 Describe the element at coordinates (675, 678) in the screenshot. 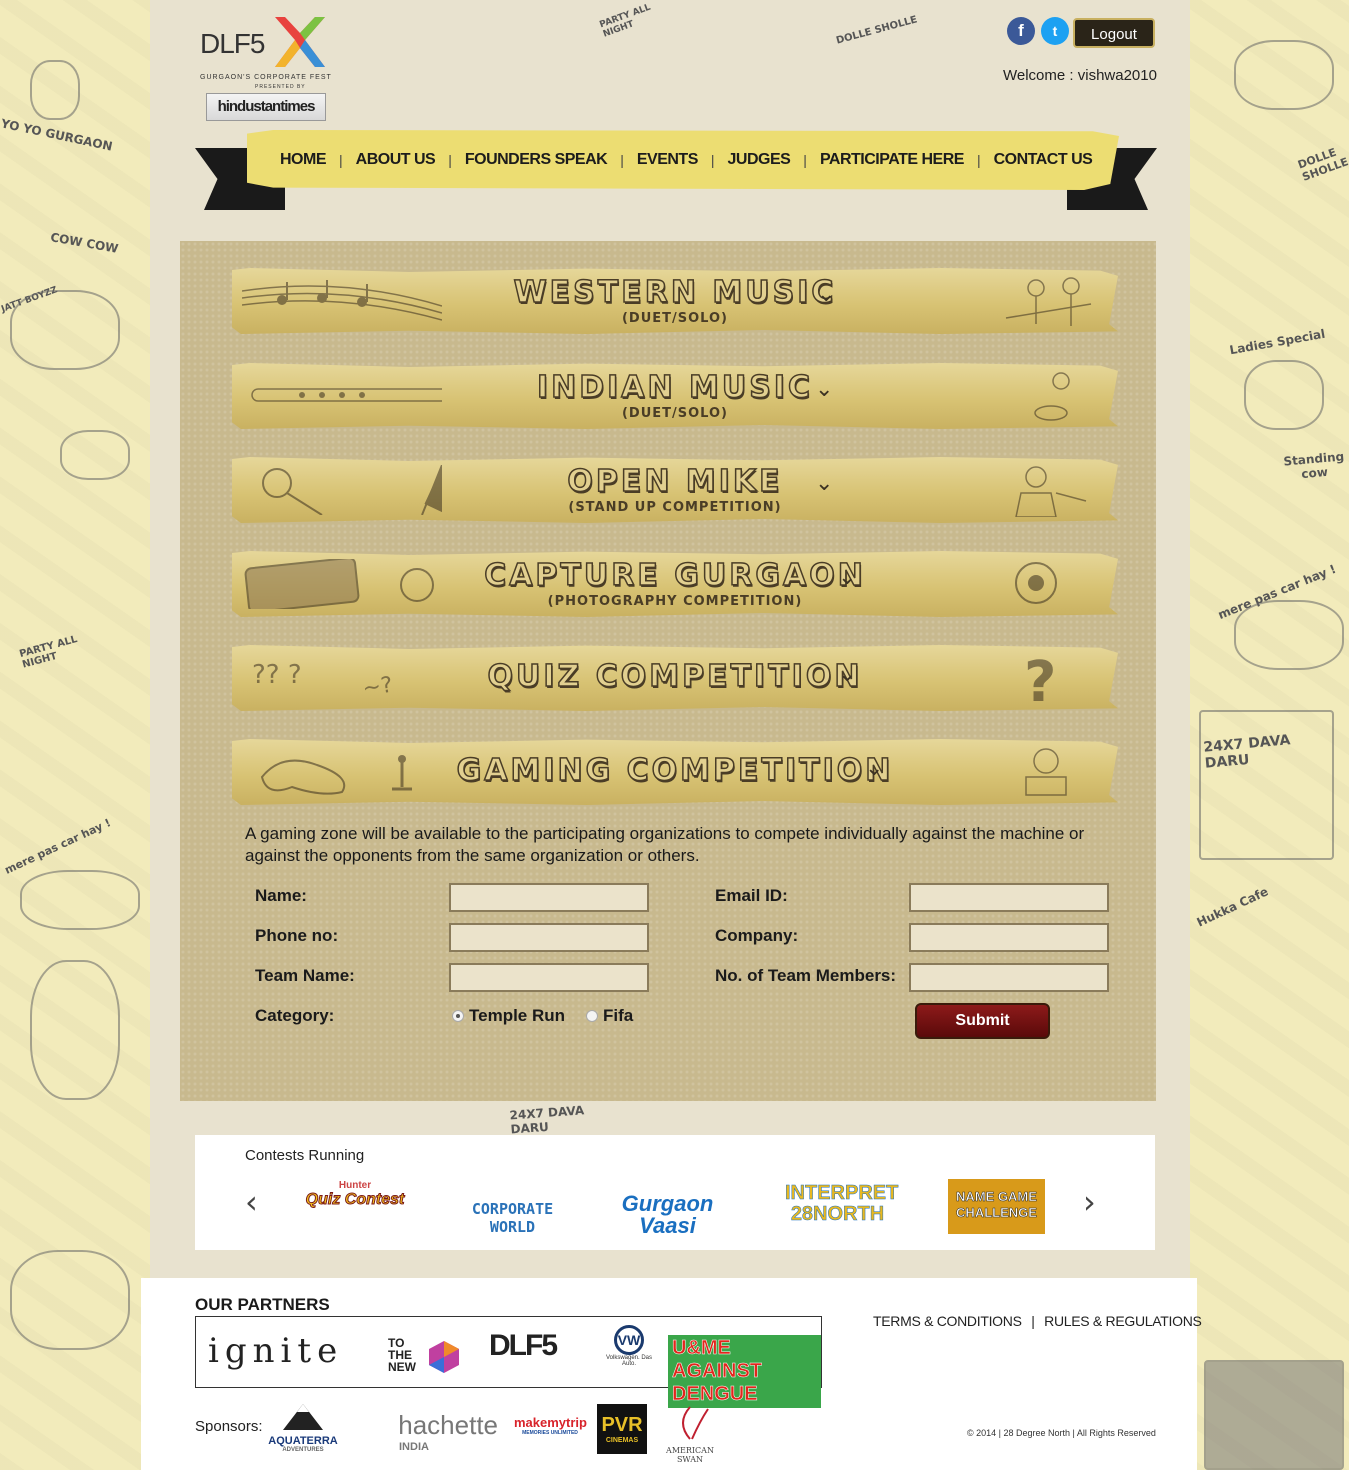

I see `event-quiz-competition: ?? ? ~? ? QUIZ COMPETITION ⌄` at that location.